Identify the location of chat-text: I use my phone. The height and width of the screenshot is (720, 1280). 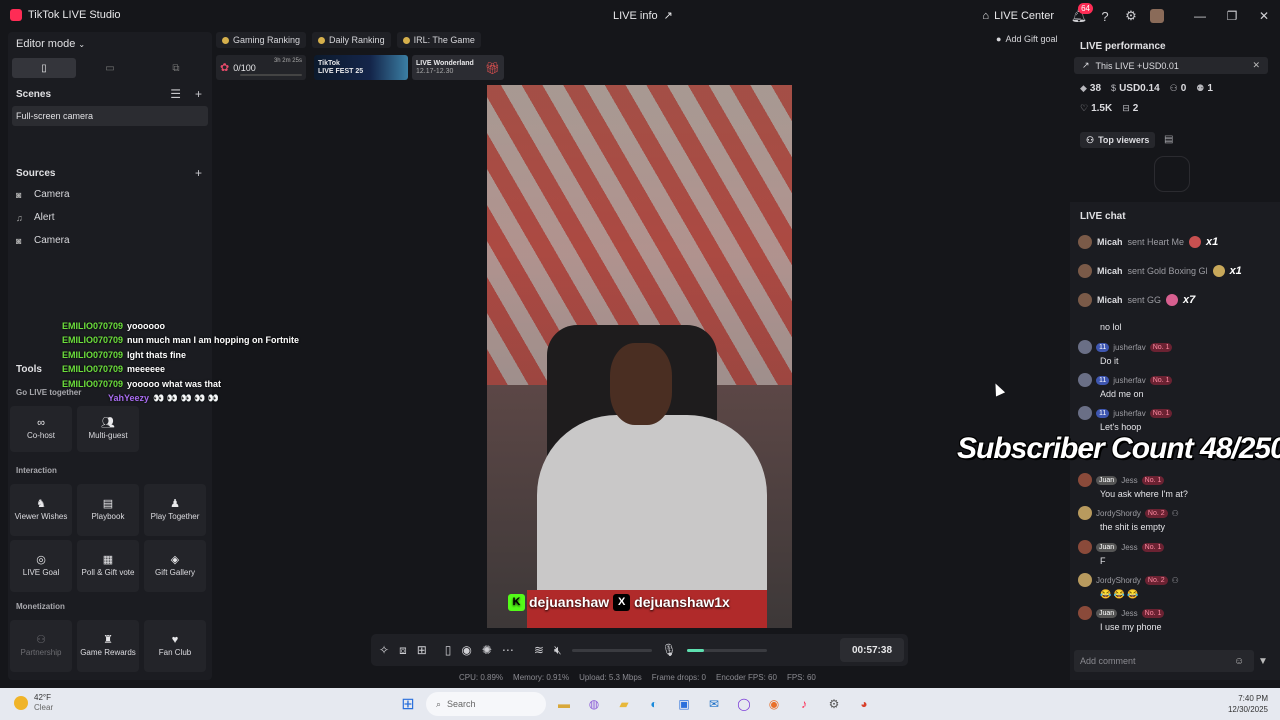
(1131, 627).